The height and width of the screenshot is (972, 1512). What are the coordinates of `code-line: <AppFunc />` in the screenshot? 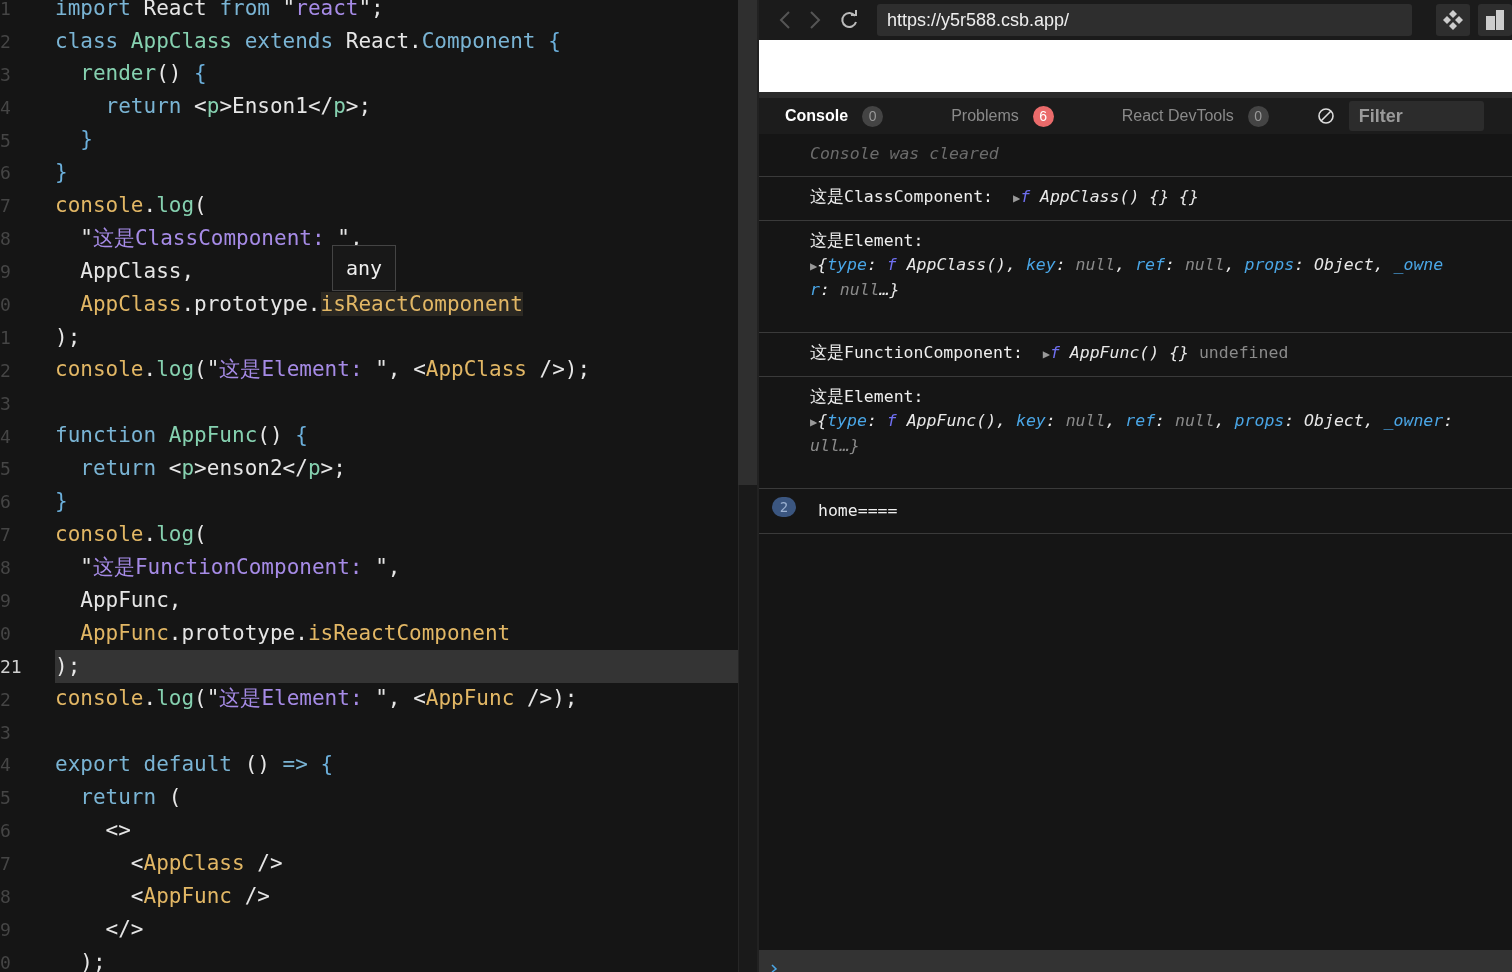 It's located at (199, 896).